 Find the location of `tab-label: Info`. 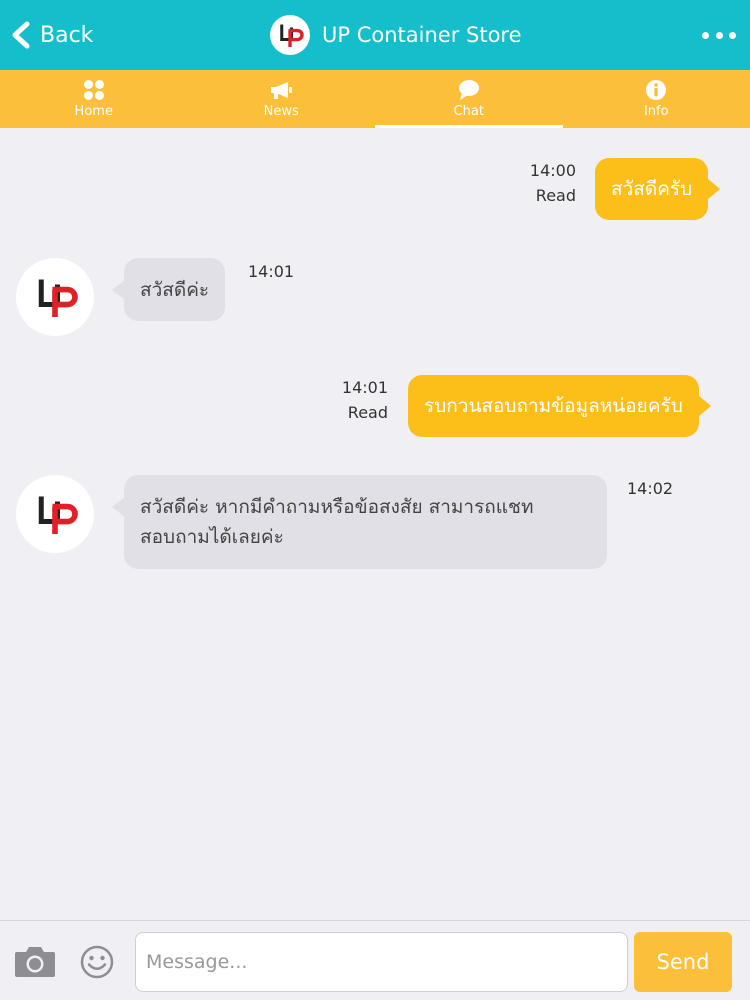

tab-label: Info is located at coordinates (656, 111).